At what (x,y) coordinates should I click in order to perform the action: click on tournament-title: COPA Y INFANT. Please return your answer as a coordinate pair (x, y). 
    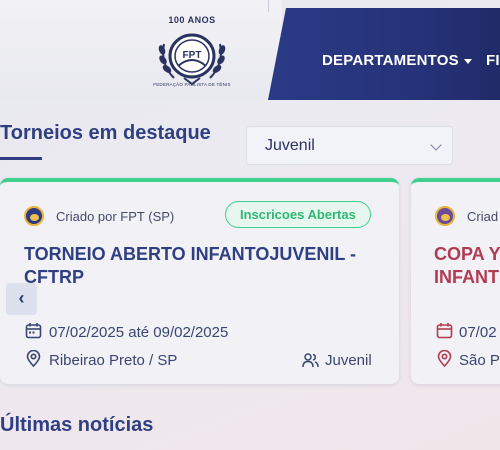
    Looking at the image, I should click on (467, 266).